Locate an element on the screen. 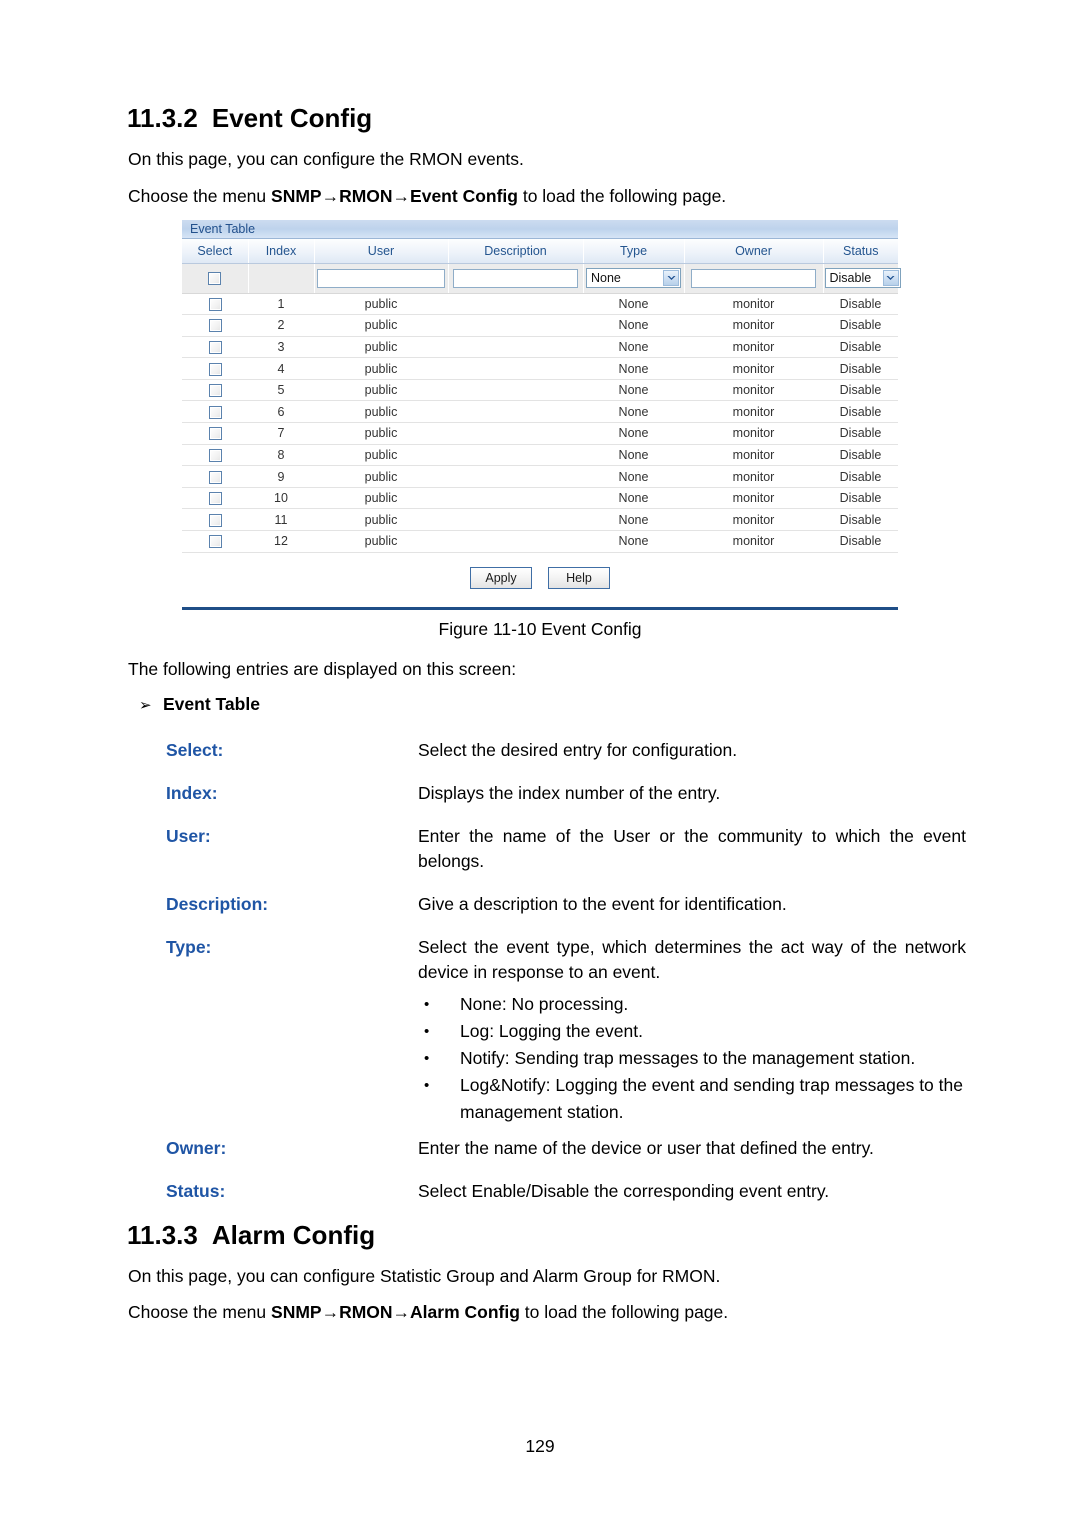 The width and height of the screenshot is (1080, 1527). menu-suffix-text: to load the following page. is located at coordinates (622, 196).